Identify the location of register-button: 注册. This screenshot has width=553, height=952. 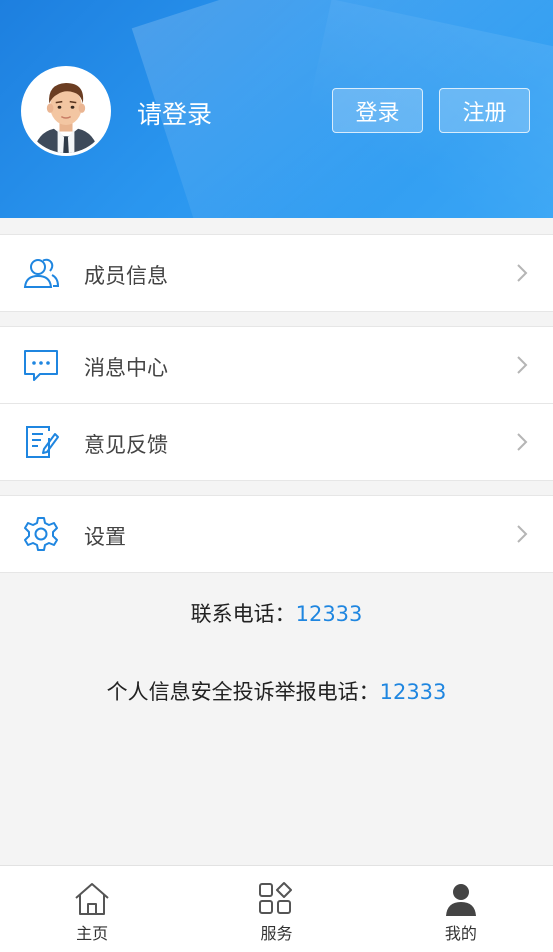
(484, 110).